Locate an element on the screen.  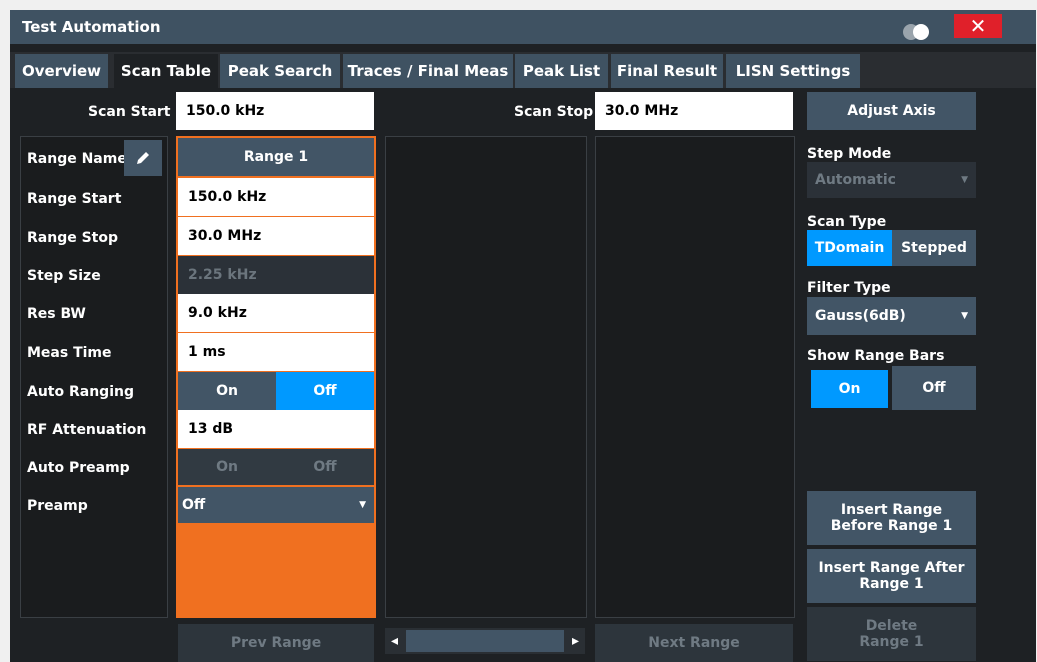
pencil-icon is located at coordinates (143, 158).